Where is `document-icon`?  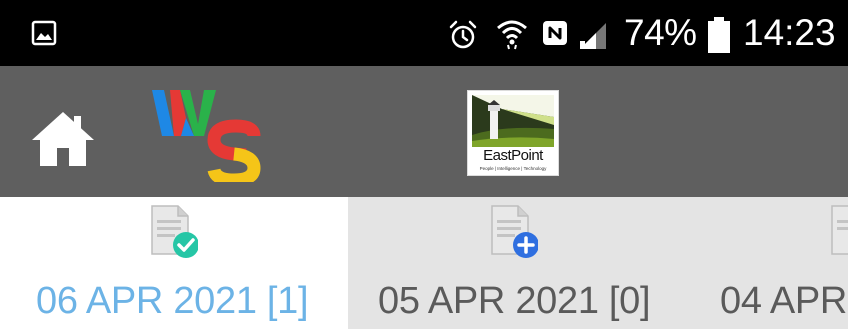 document-icon is located at coordinates (839, 230).